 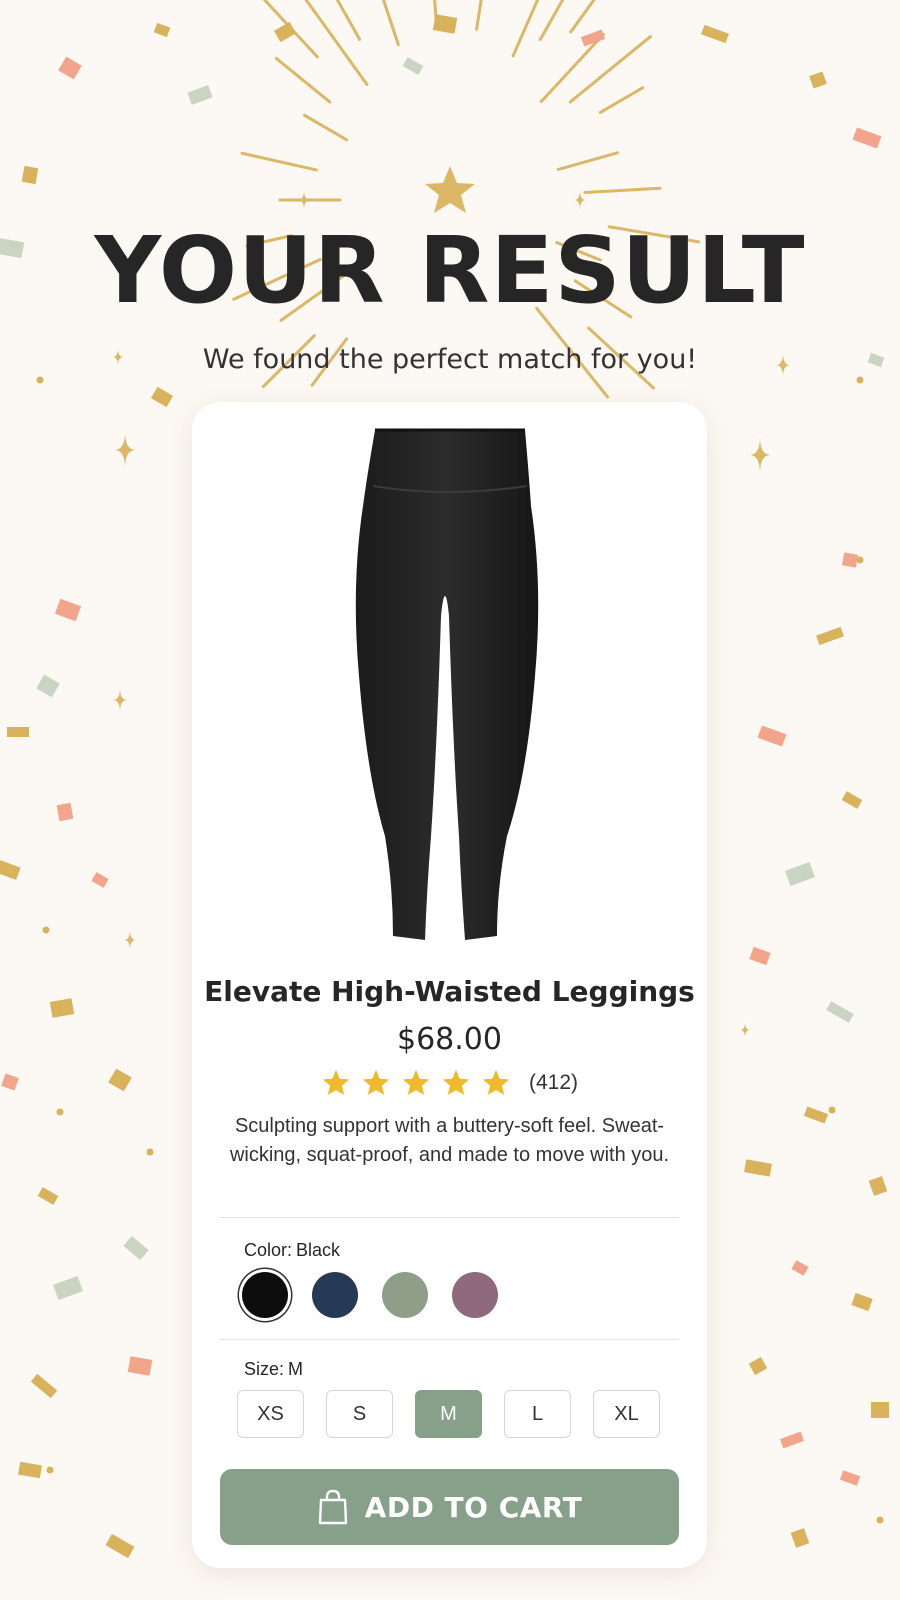 I want to click on color-label-text: Color:, so click(x=268, y=1250).